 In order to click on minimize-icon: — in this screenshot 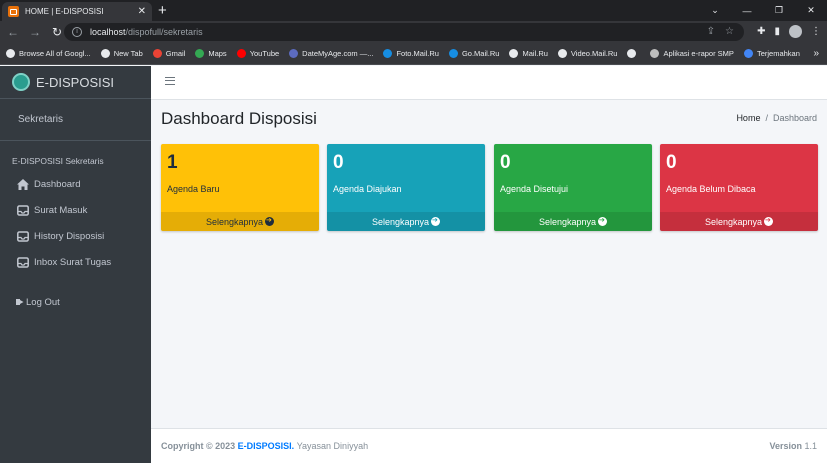, I will do `click(747, 11)`.